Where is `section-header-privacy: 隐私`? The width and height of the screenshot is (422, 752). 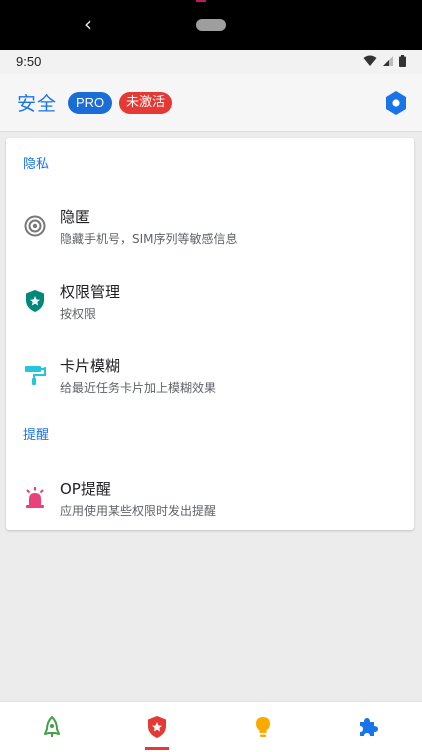 section-header-privacy: 隐私 is located at coordinates (36, 164).